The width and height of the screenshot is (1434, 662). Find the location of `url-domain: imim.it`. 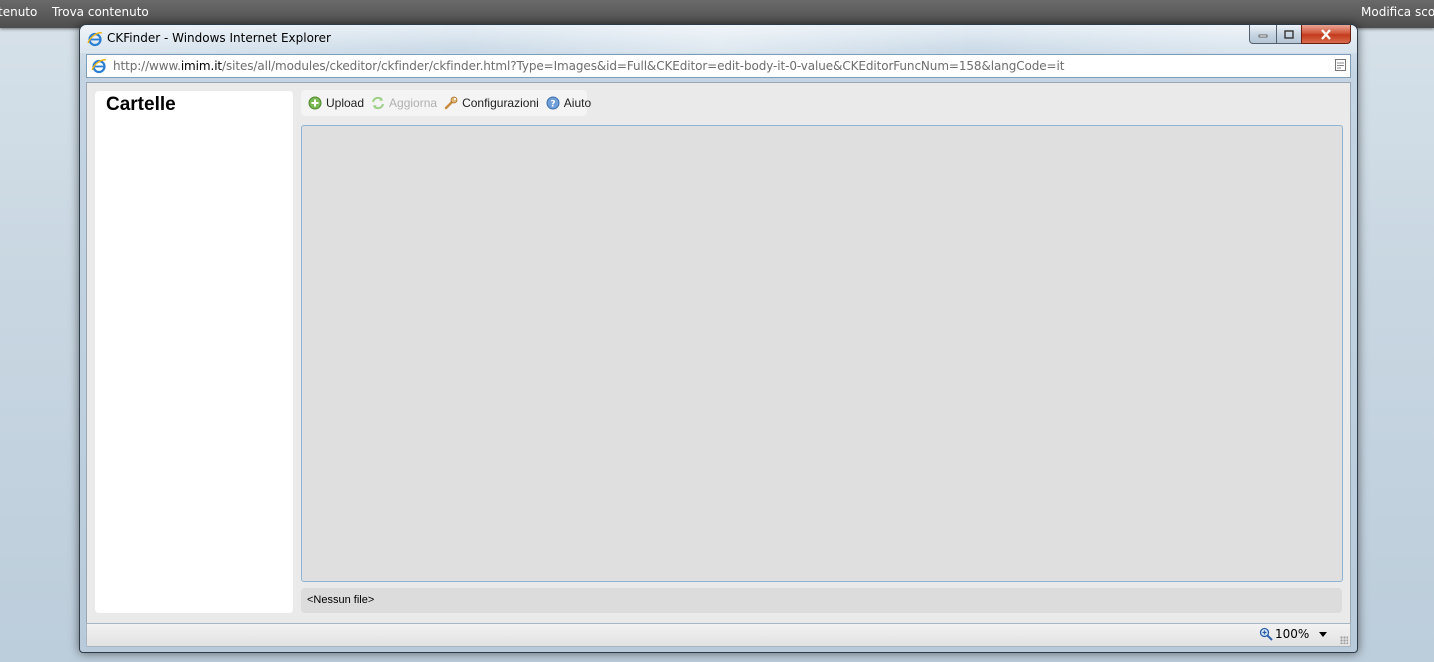

url-domain: imim.it is located at coordinates (201, 66).